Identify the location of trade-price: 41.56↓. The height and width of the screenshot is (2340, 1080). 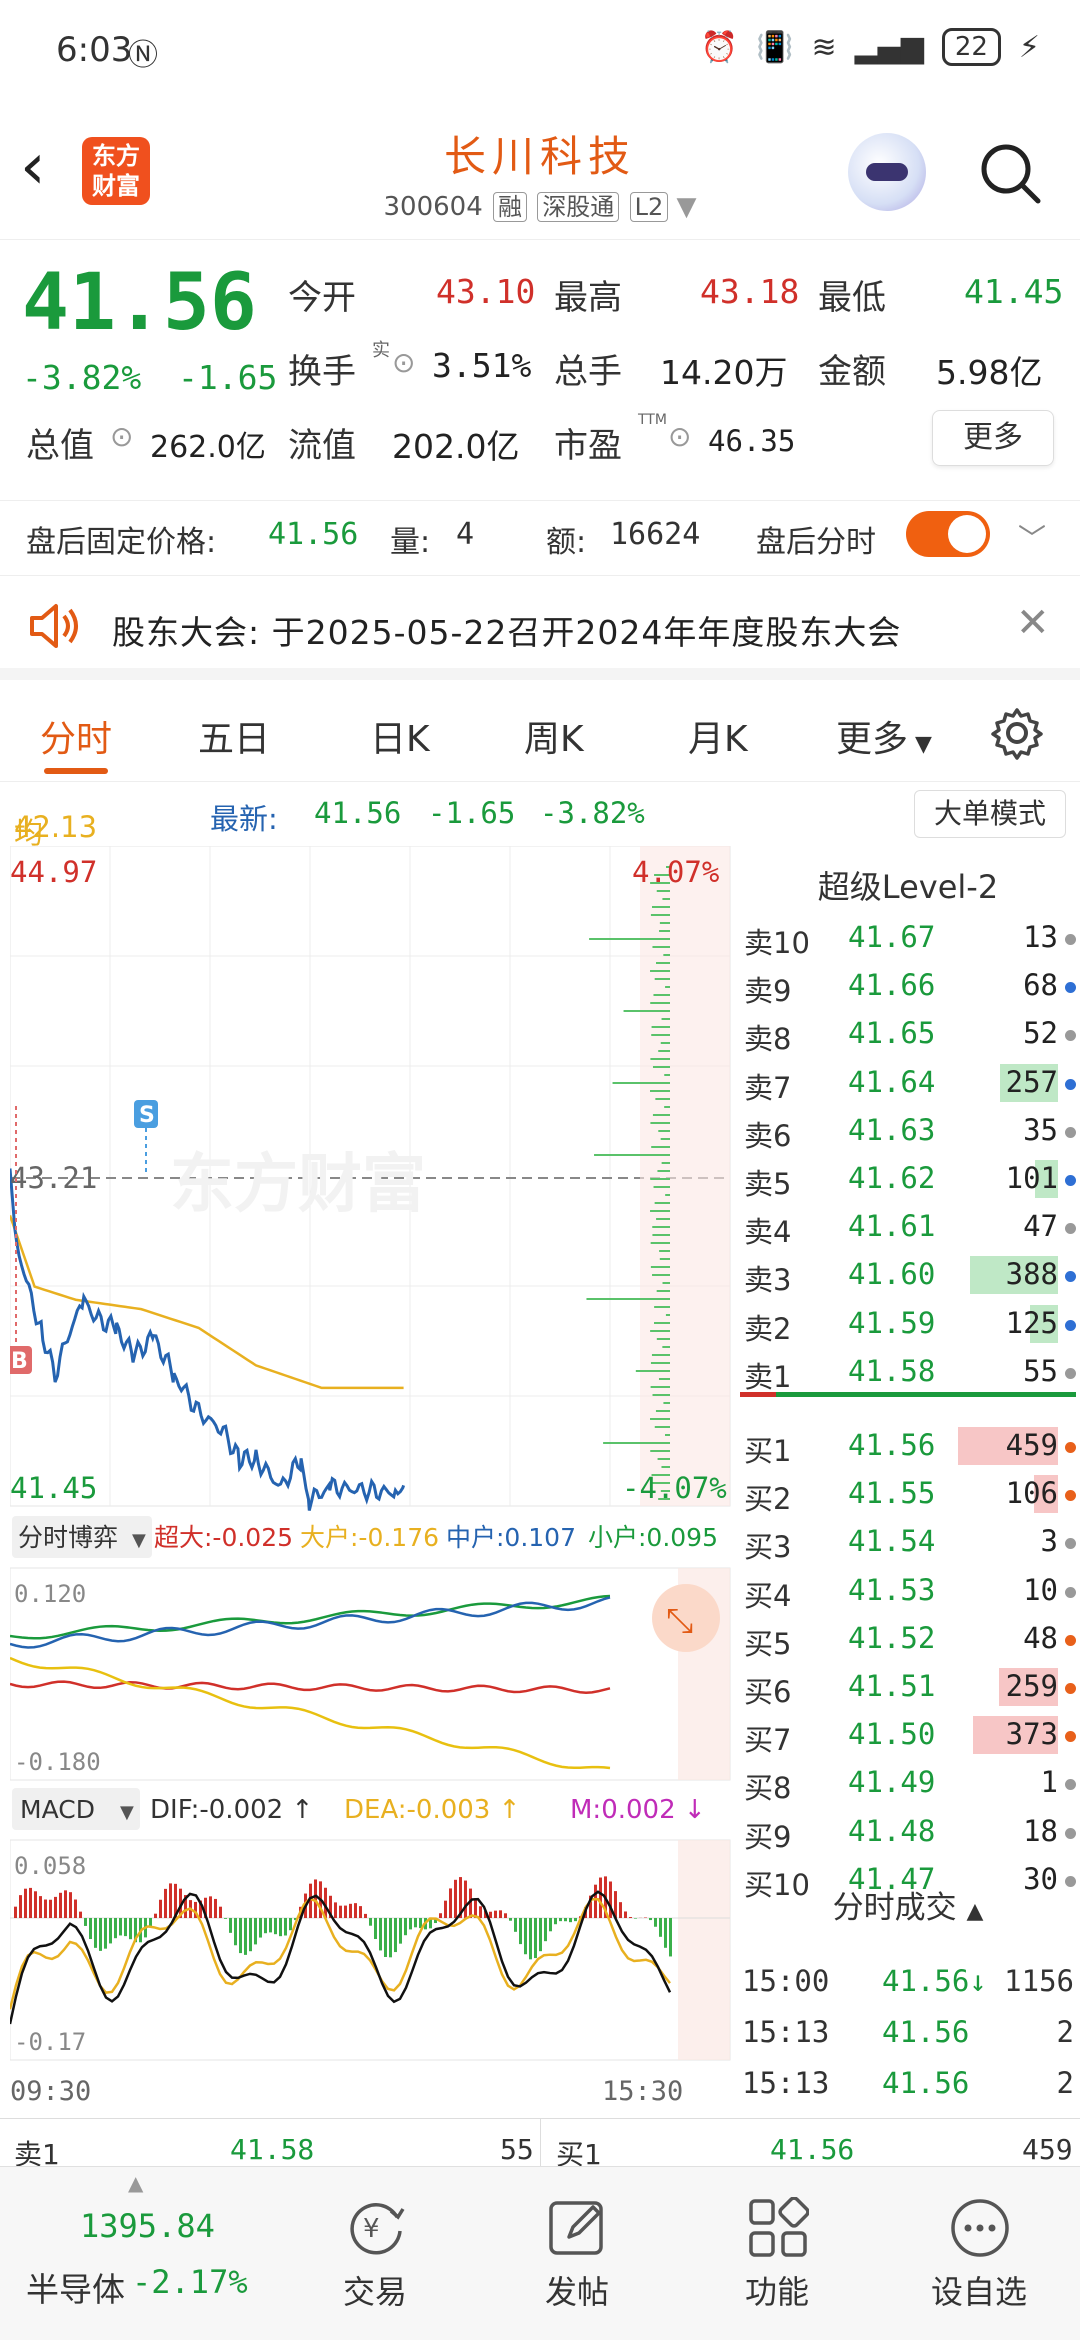
(934, 1981).